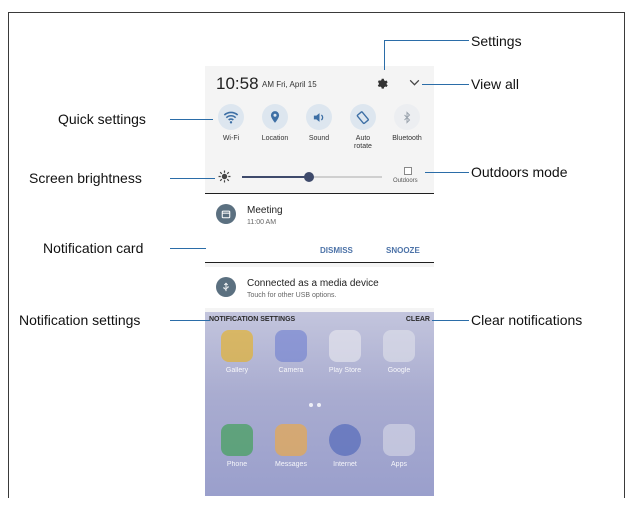 The image size is (635, 505). I want to click on app-google: Google, so click(399, 352).